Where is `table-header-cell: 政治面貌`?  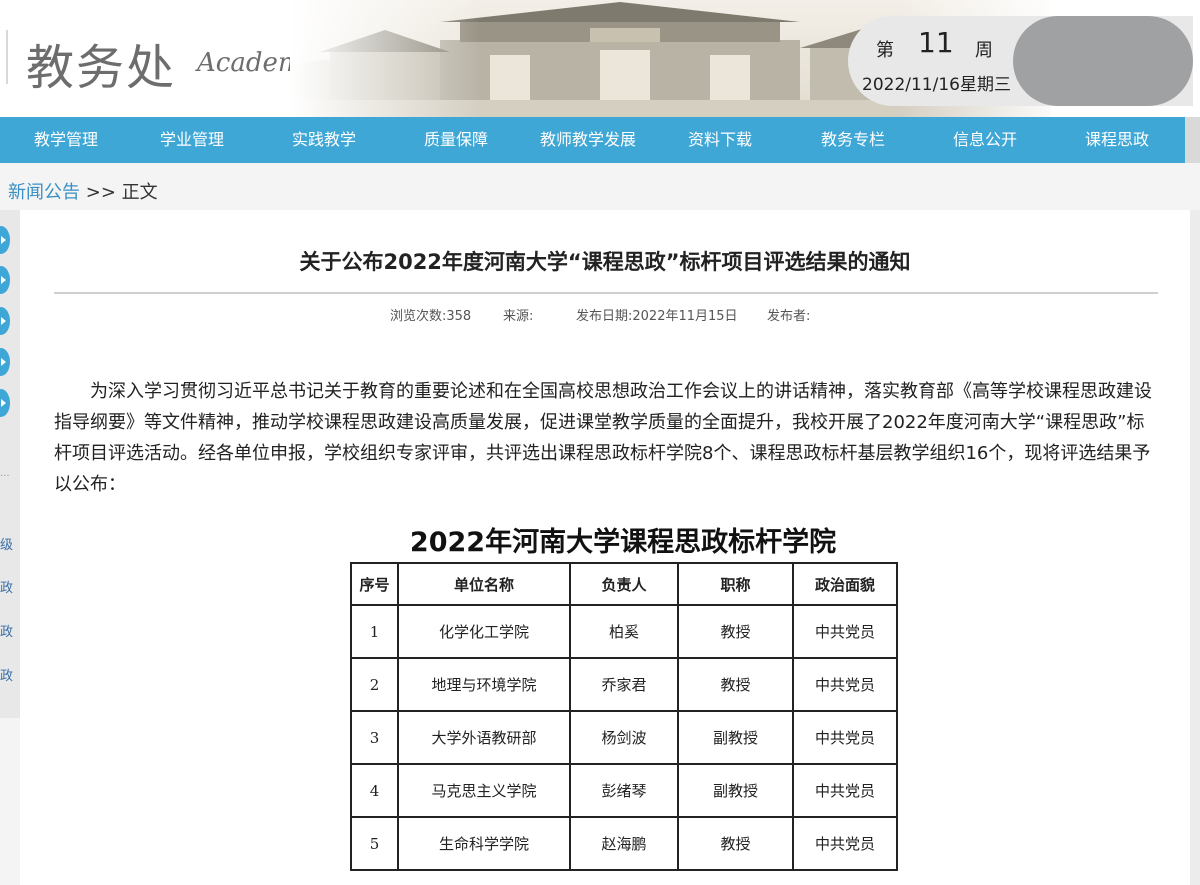
table-header-cell: 政治面貌 is located at coordinates (845, 584).